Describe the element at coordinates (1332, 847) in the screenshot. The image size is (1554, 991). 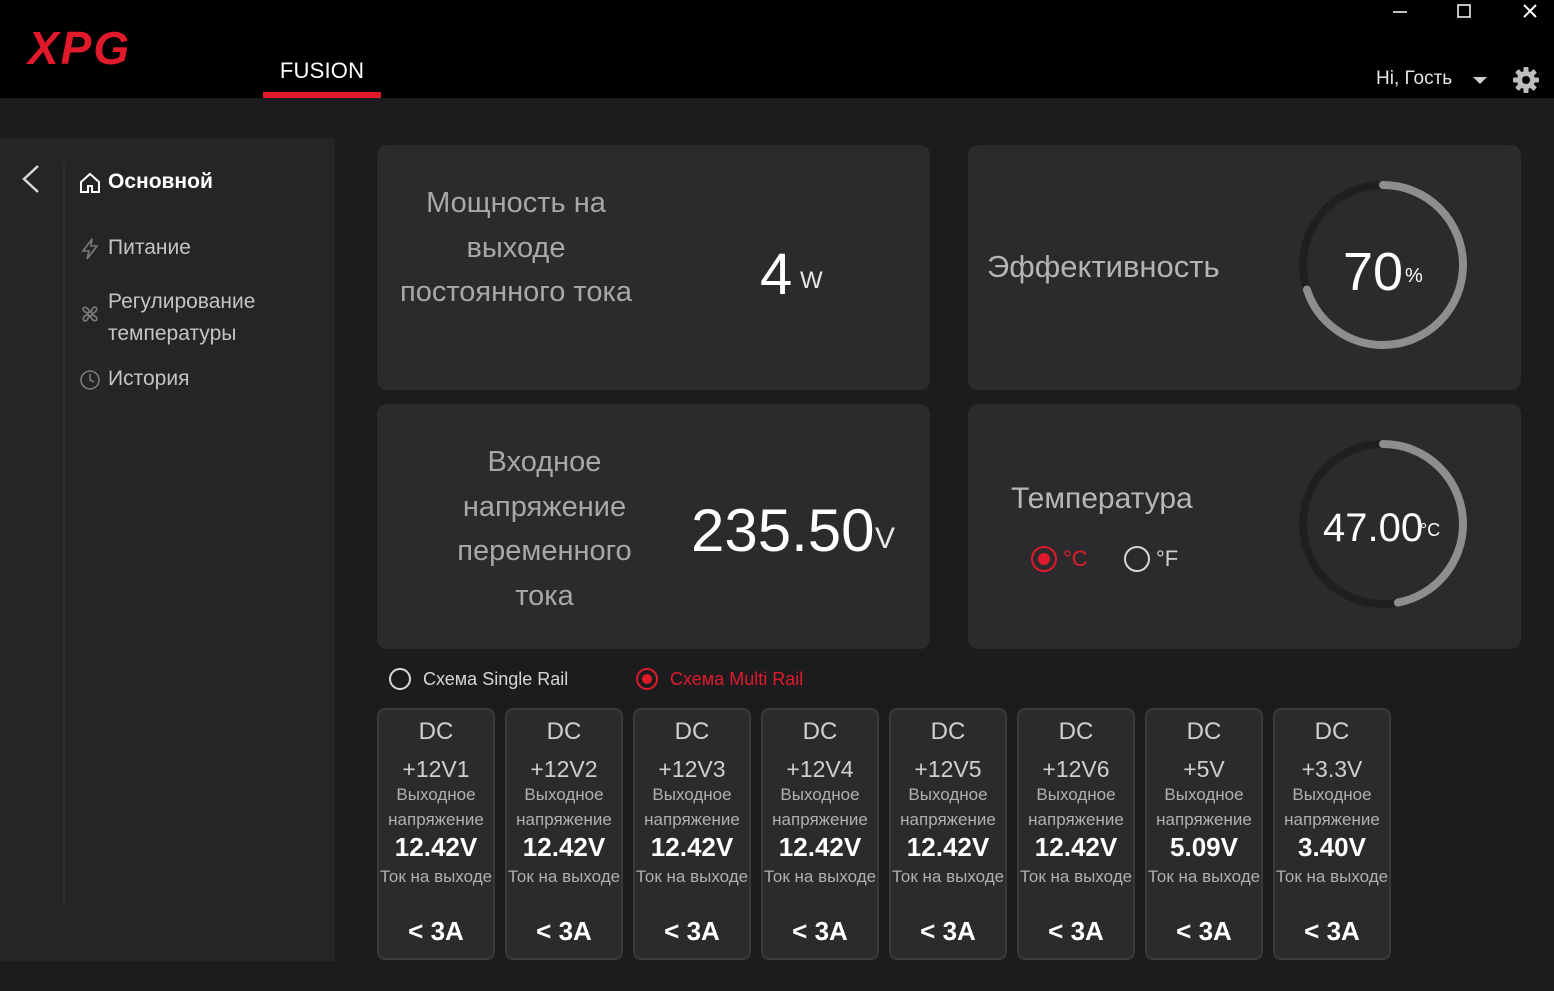
I see `rail-voltage-value: 3.40V` at that location.